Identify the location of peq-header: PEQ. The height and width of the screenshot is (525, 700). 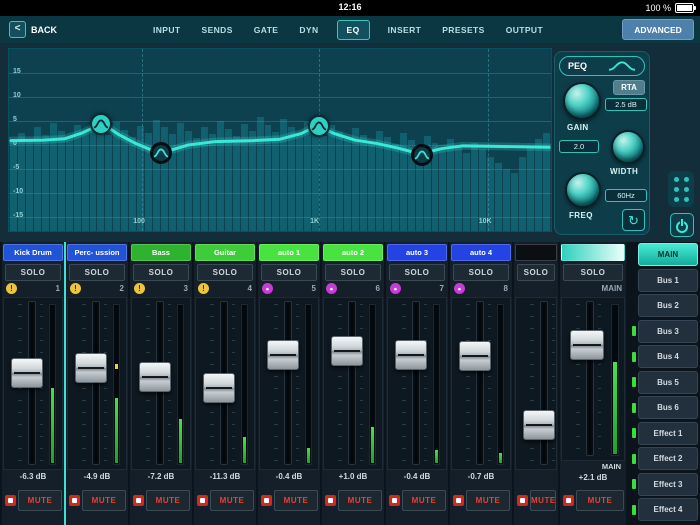
(602, 66).